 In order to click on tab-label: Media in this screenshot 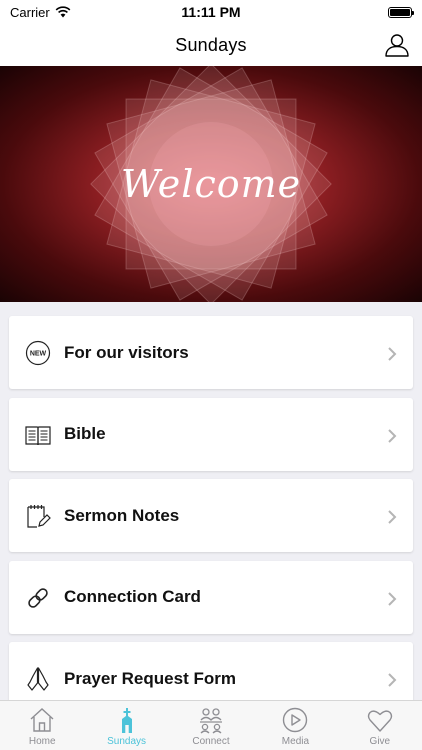, I will do `click(295, 741)`.